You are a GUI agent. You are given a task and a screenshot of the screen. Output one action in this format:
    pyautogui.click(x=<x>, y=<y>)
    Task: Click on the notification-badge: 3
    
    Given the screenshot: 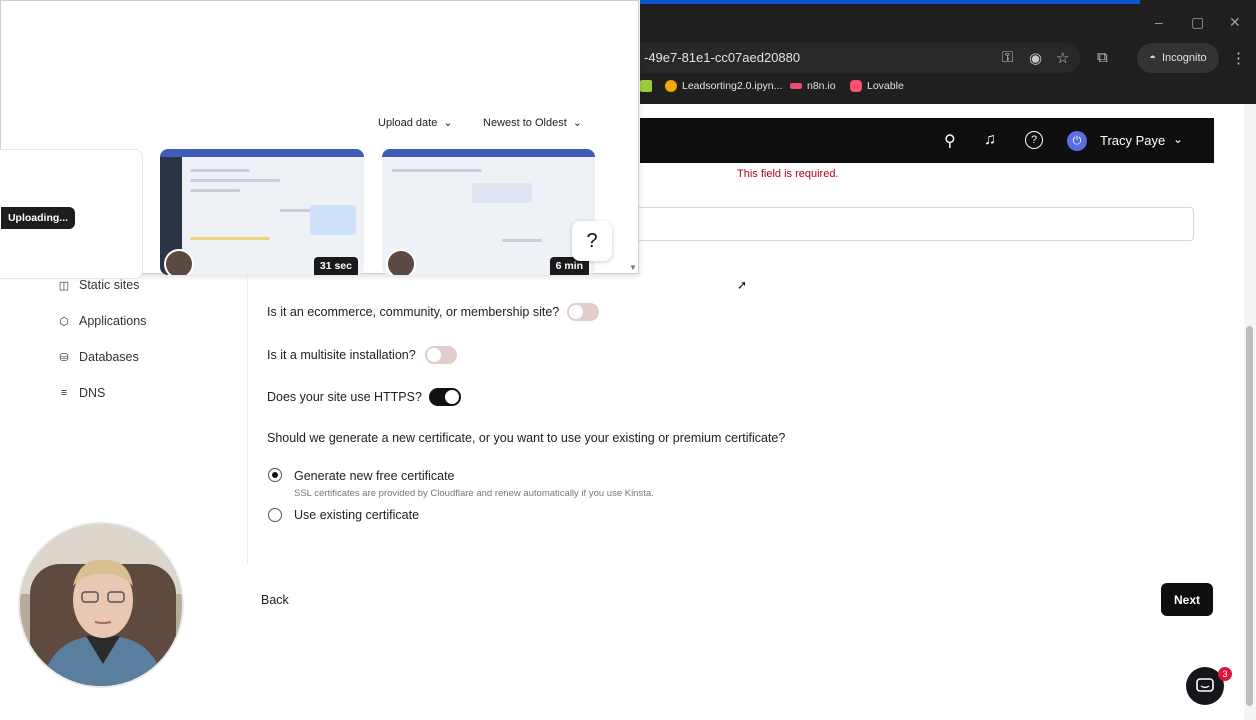 What is the action you would take?
    pyautogui.click(x=1225, y=674)
    